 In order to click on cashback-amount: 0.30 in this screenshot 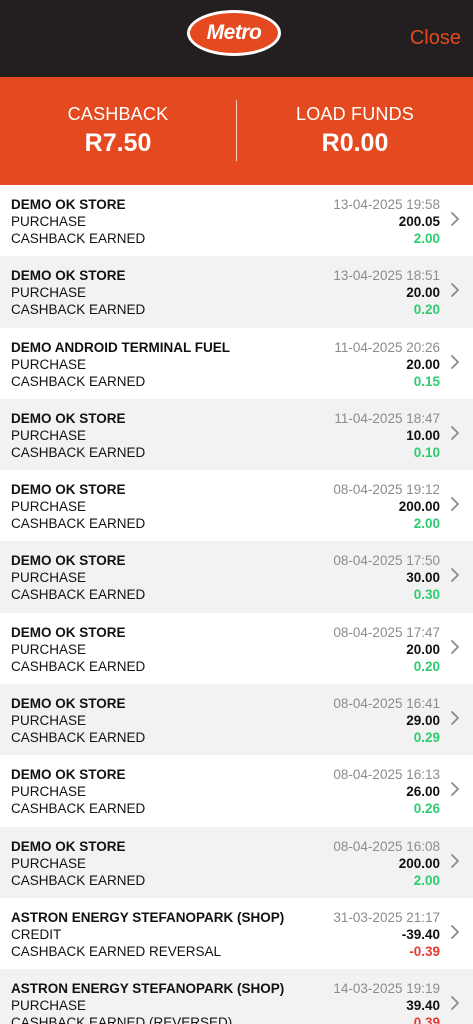, I will do `click(426, 595)`.